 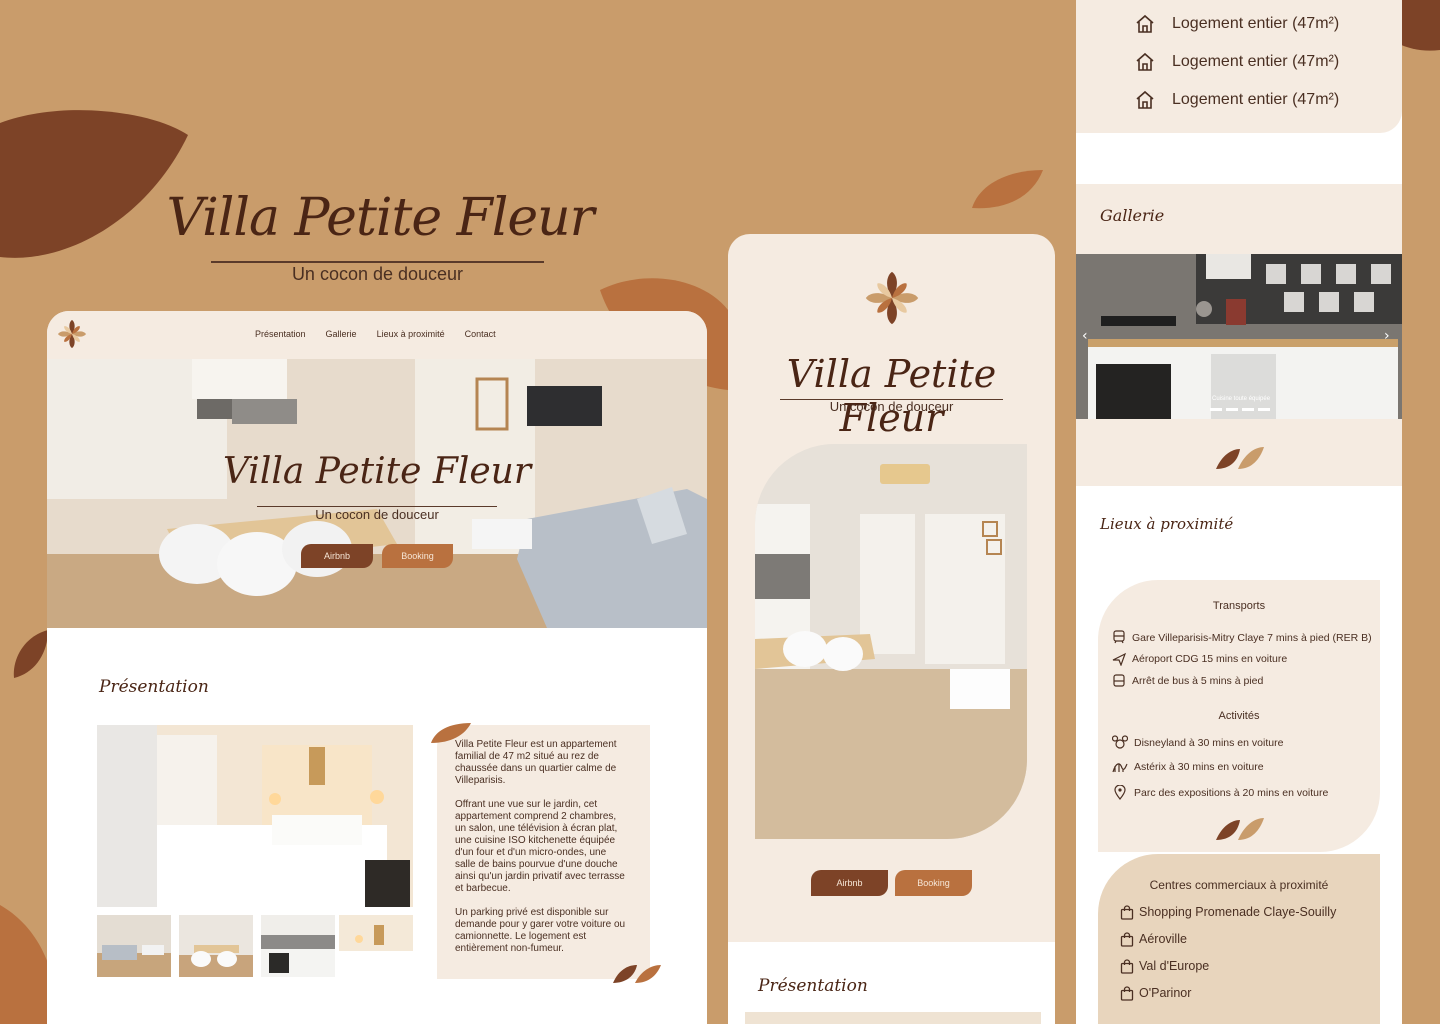 What do you see at coordinates (1209, 743) in the screenshot?
I see `activite-item: Disneyland à 30 mins en voiture` at bounding box center [1209, 743].